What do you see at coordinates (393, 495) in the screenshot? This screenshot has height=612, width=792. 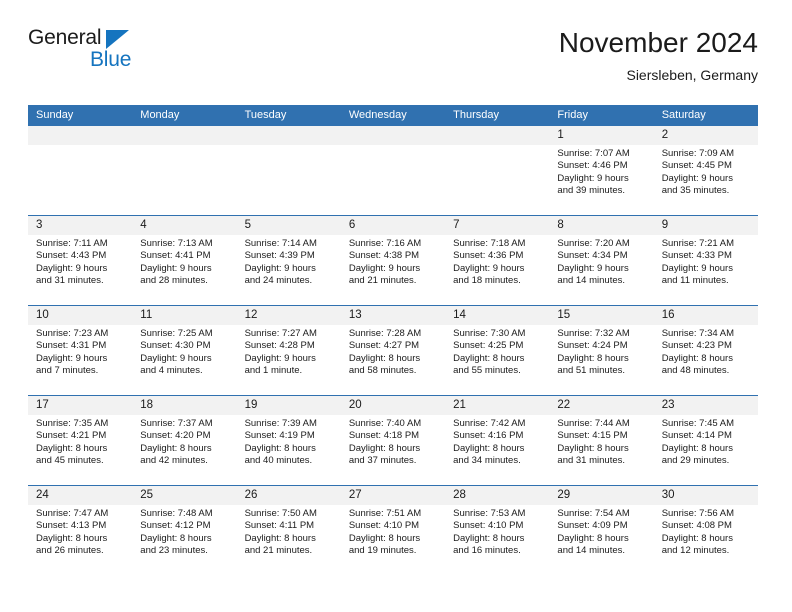 I see `day-number: 27` at bounding box center [393, 495].